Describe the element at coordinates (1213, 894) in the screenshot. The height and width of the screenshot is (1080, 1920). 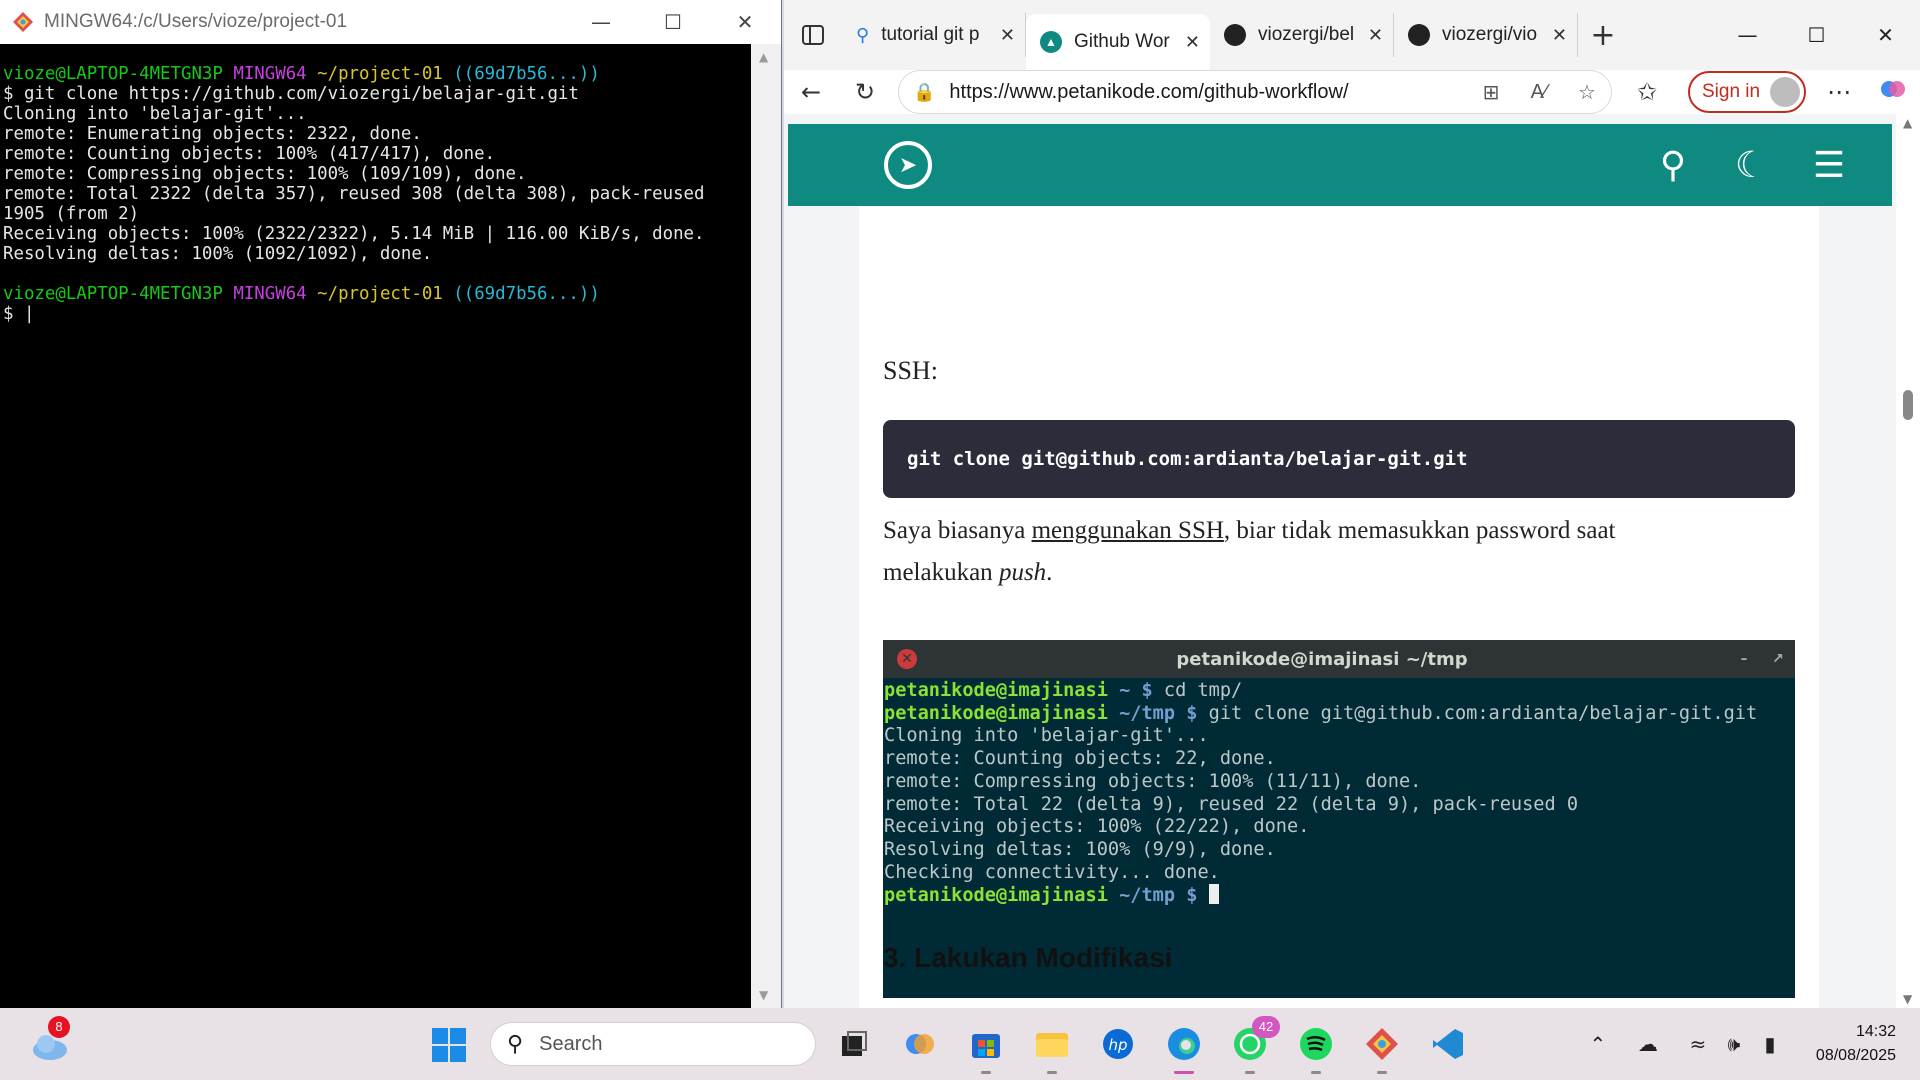
I see `cursor` at that location.